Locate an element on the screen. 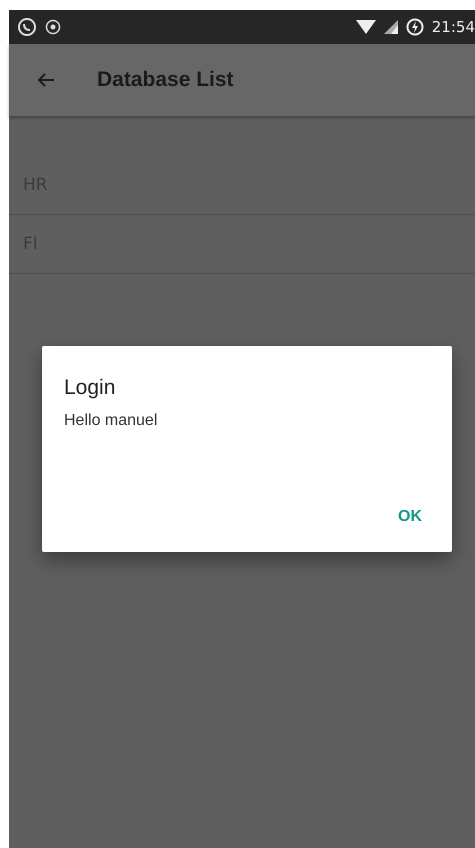 Image resolution: width=475 pixels, height=848 pixels. app-bar-title: Database List is located at coordinates (165, 80).